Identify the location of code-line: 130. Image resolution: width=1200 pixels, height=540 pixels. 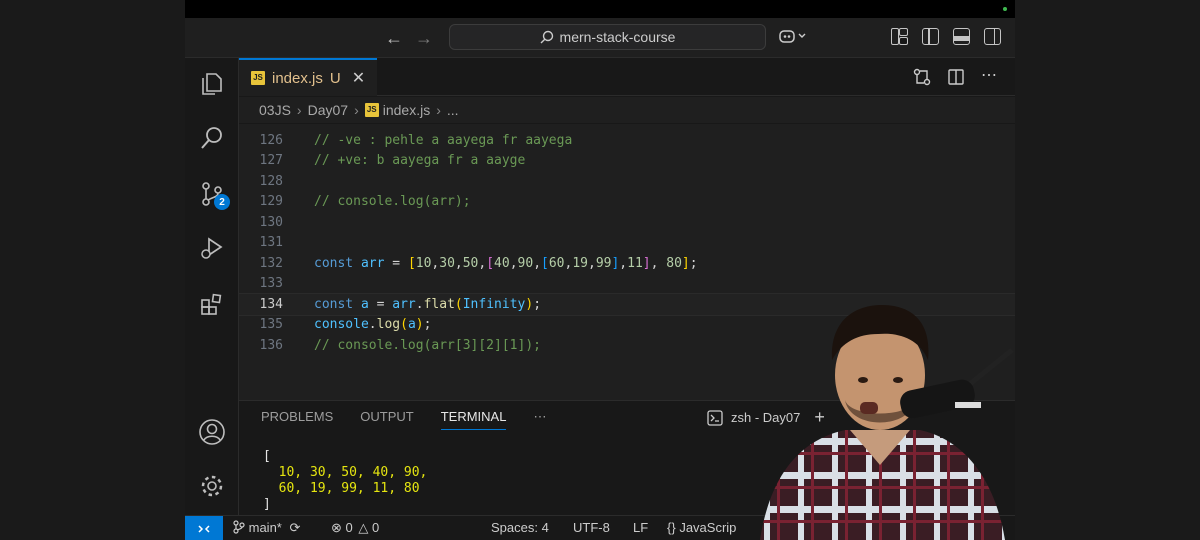
(627, 222).